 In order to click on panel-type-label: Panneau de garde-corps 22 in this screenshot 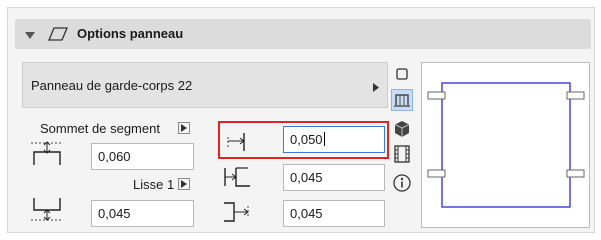, I will do `click(112, 85)`.